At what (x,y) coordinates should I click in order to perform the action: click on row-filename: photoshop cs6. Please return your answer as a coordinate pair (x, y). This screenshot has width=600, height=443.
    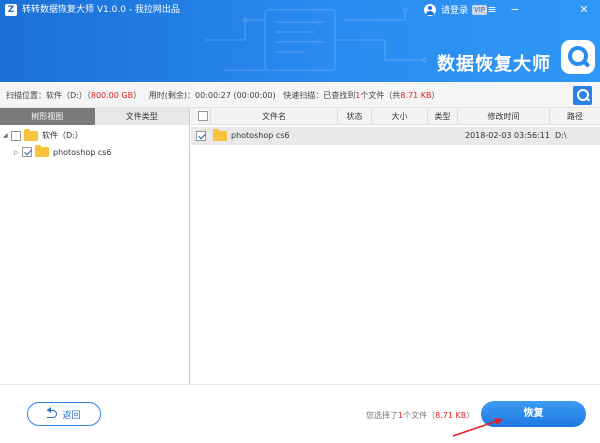
    Looking at the image, I should click on (260, 135).